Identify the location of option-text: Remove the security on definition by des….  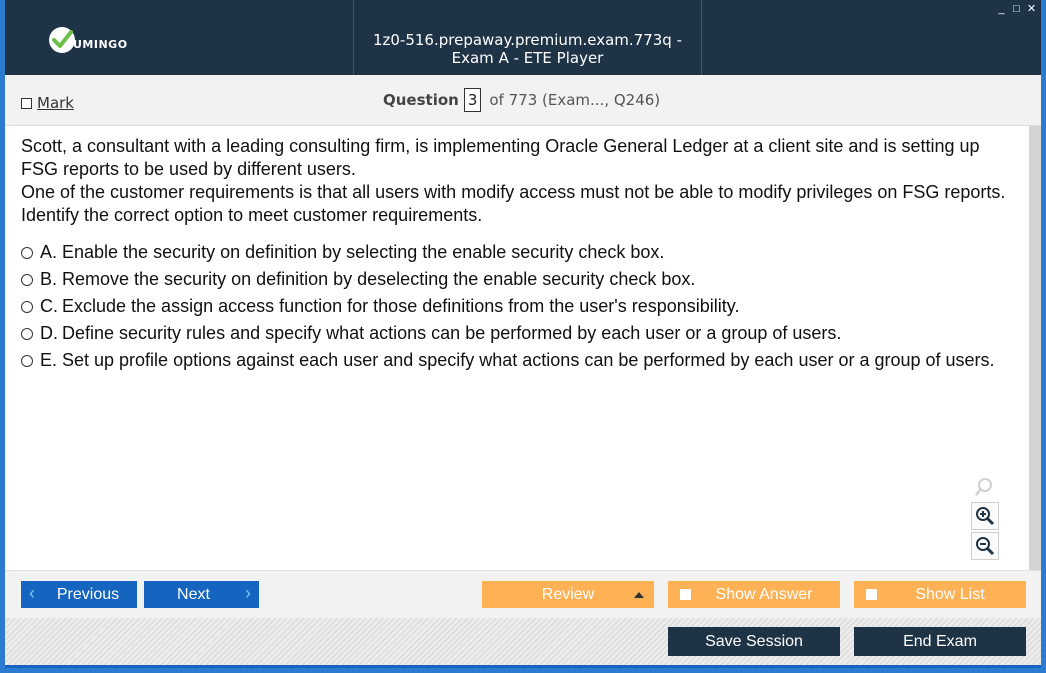
(379, 279).